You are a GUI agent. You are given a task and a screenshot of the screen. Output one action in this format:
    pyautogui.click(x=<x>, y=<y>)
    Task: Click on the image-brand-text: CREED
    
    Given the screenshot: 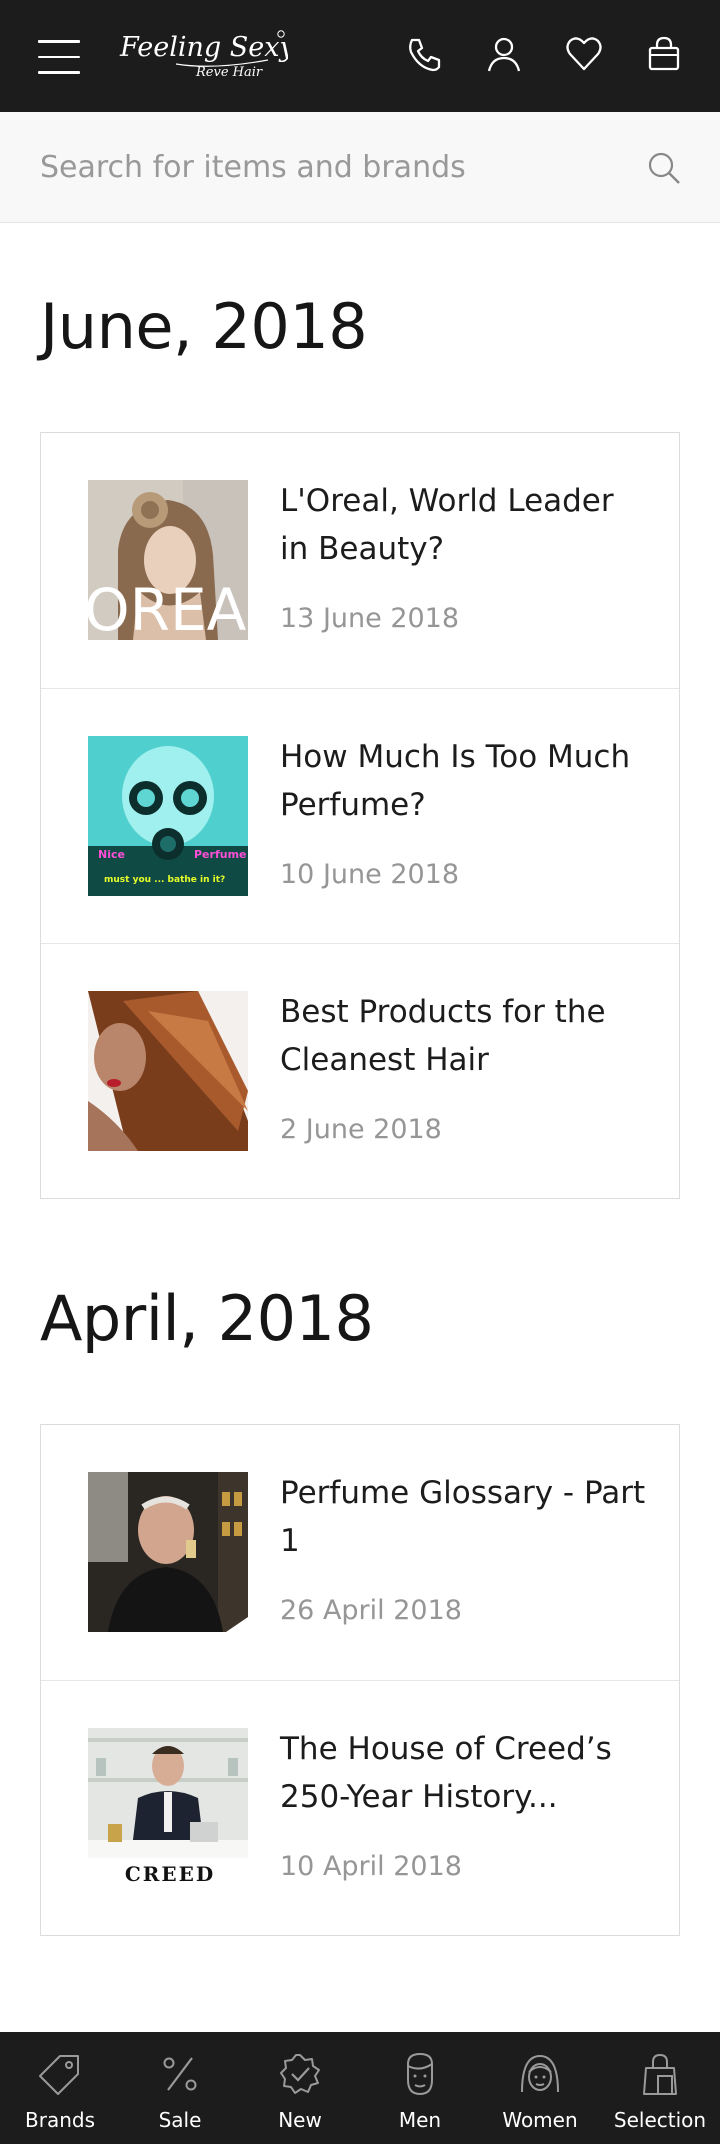 What is the action you would take?
    pyautogui.click(x=170, y=1874)
    